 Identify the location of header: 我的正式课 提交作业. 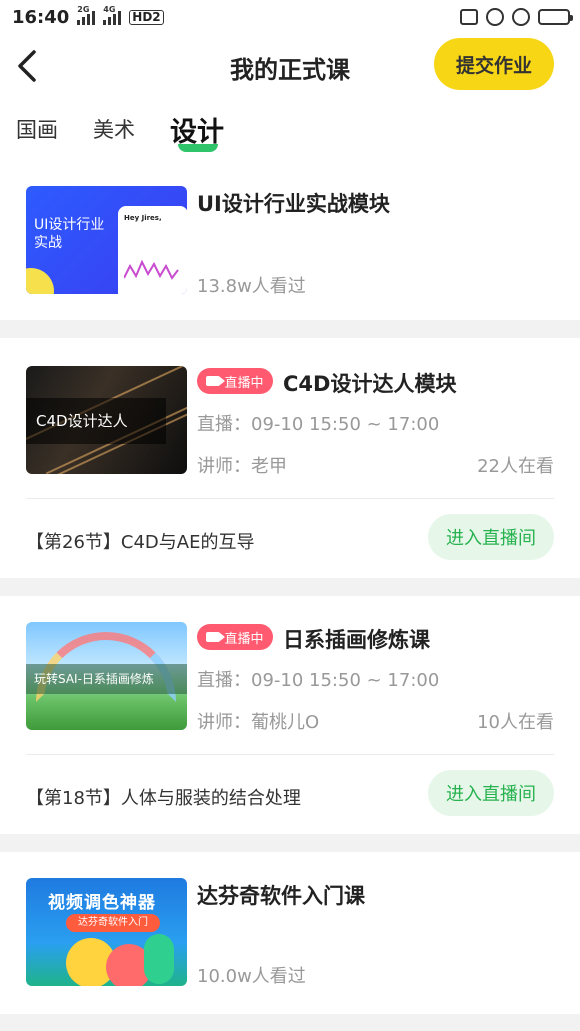
(290, 65).